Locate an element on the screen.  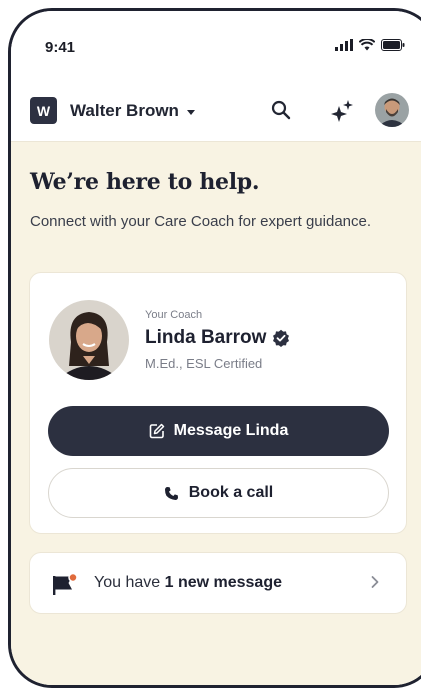
avatar-photo is located at coordinates (392, 110).